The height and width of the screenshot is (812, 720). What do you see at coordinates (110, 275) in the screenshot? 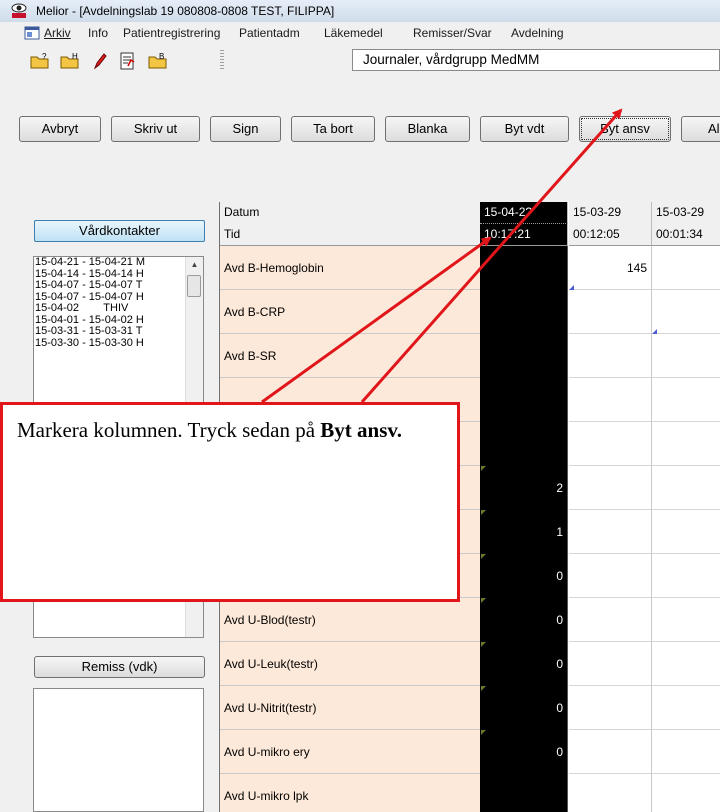
I see `list-item: 15-04-14 - 15-04-14 H` at bounding box center [110, 275].